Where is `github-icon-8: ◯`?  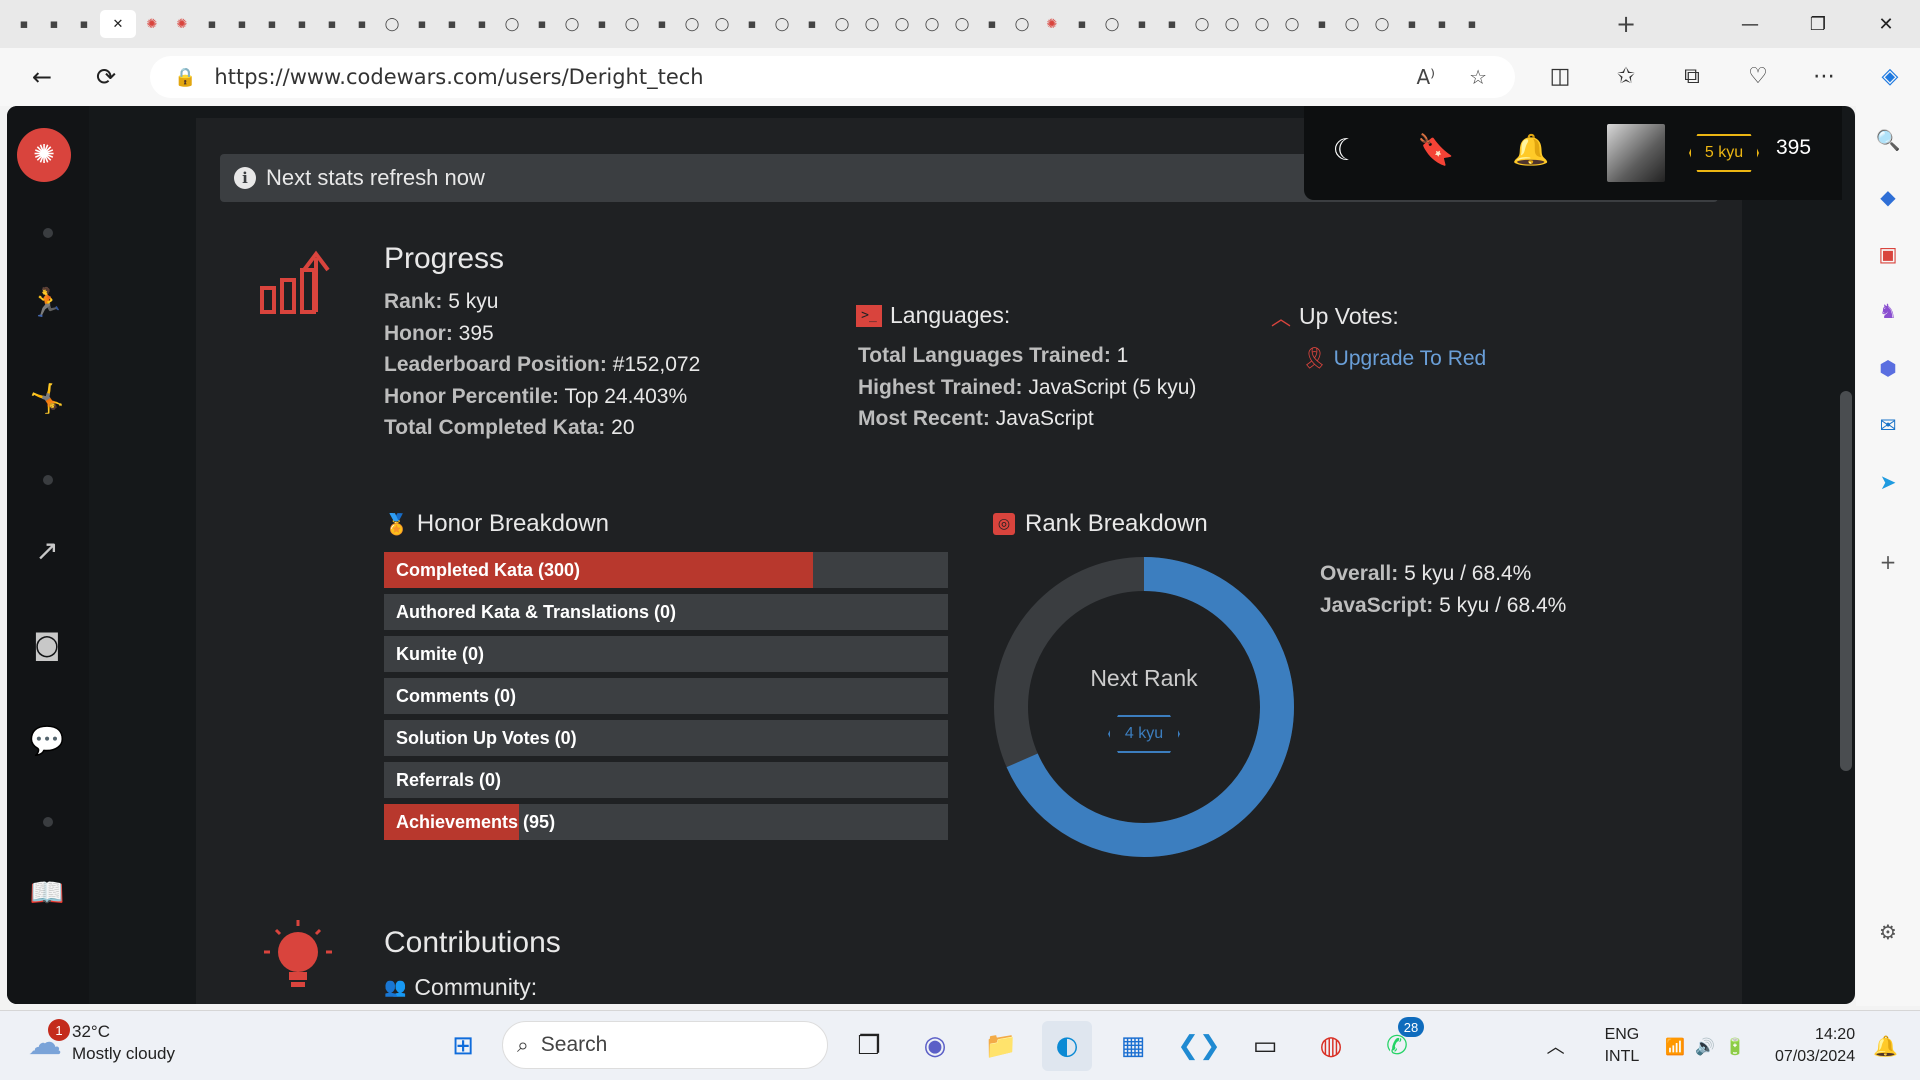 github-icon-8: ◯ is located at coordinates (842, 24).